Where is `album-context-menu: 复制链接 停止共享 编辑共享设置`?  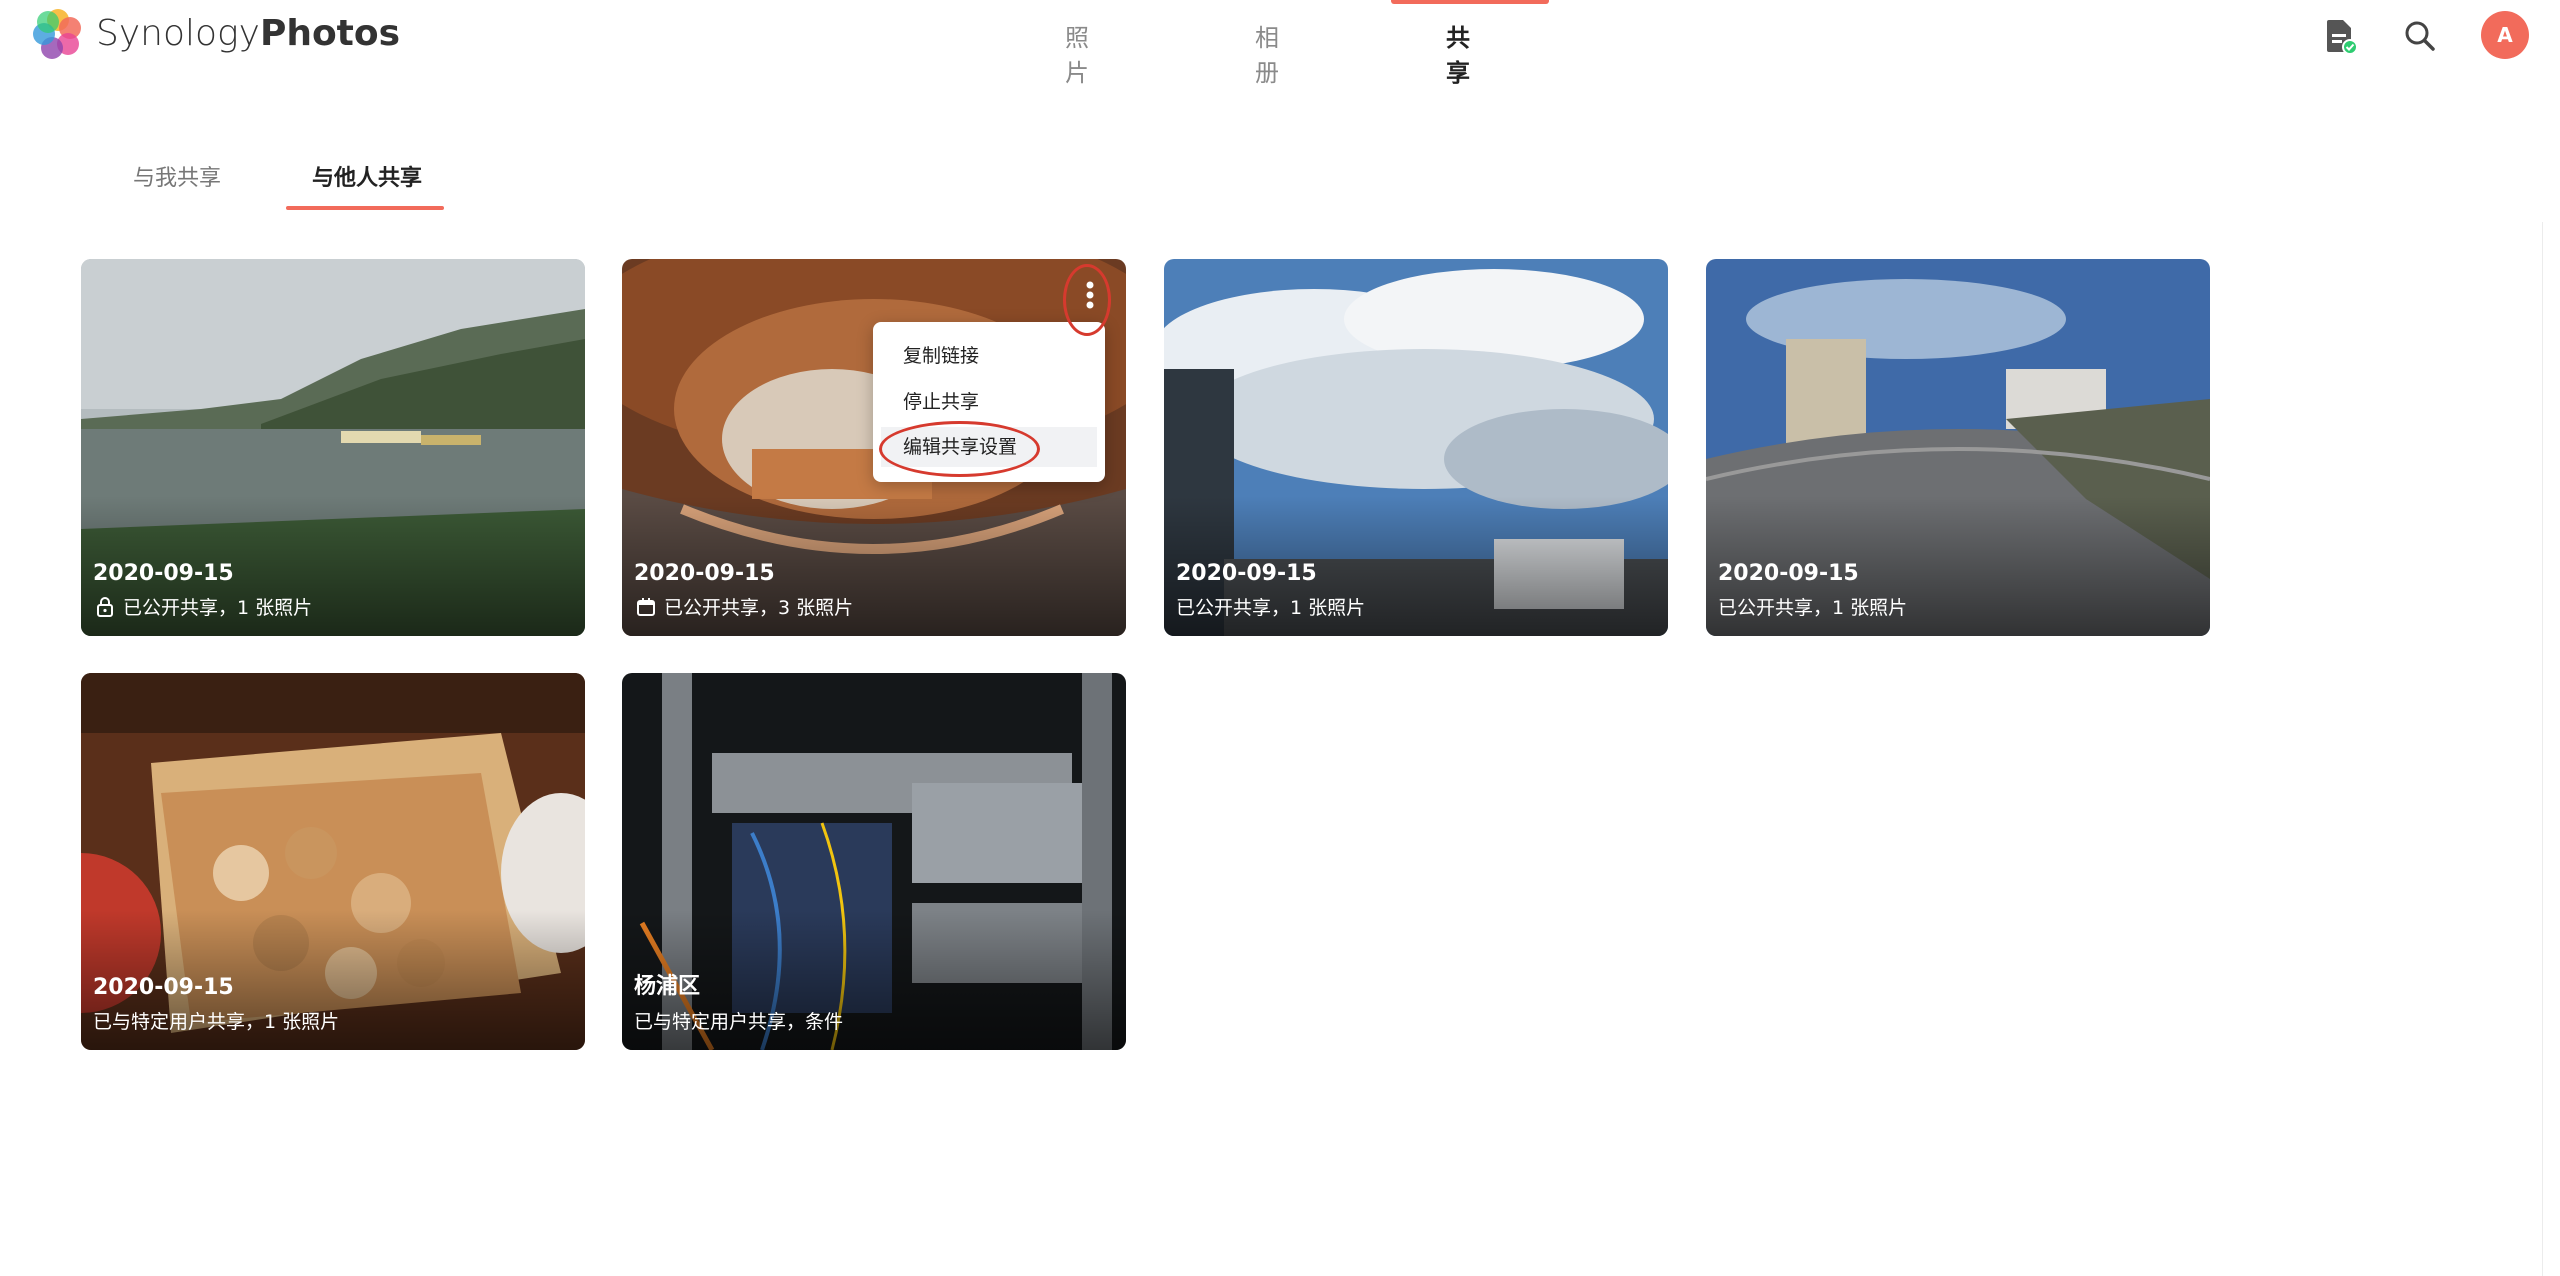
album-context-menu: 复制链接 停止共享 编辑共享设置 is located at coordinates (989, 402).